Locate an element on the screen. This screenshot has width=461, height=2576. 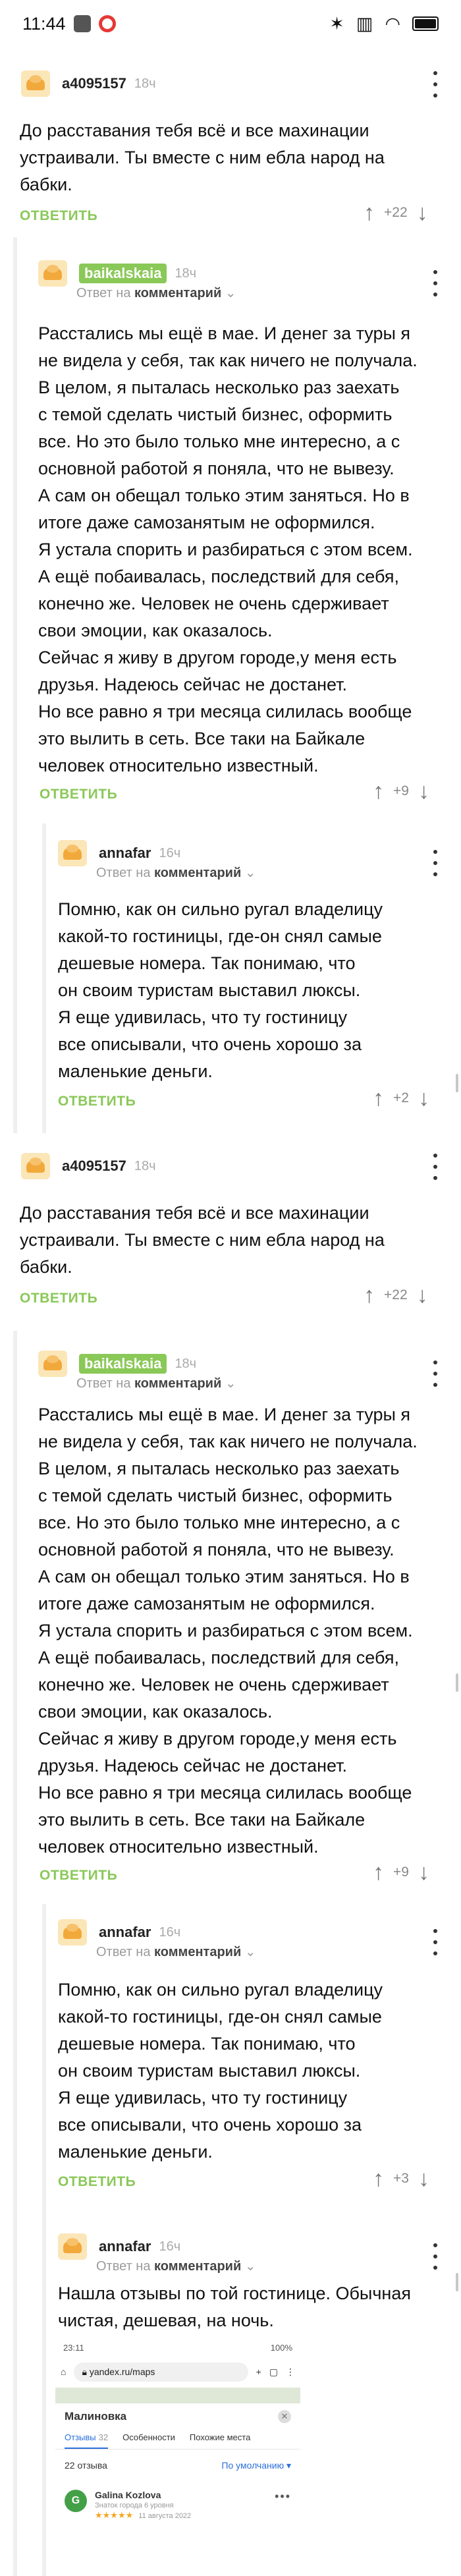
more-options-icon: ••• is located at coordinates (283, 2496).